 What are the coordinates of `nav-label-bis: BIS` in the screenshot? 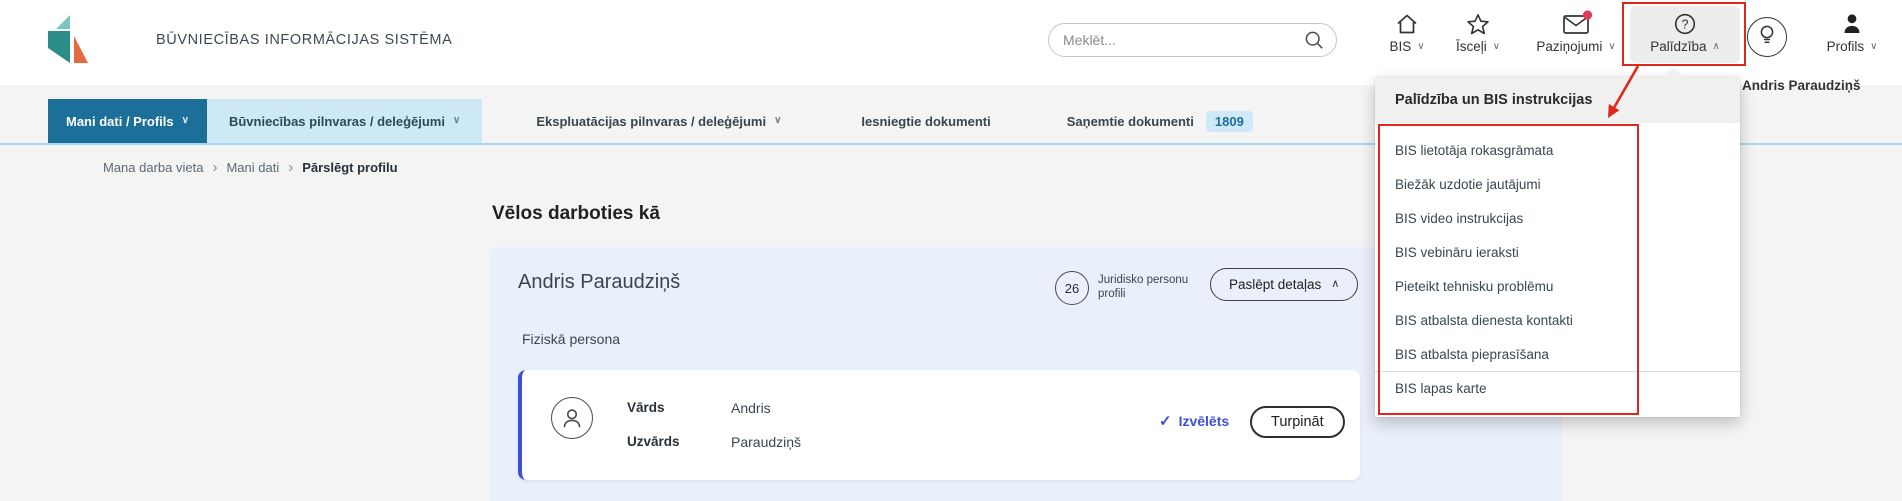 It's located at (1400, 46).